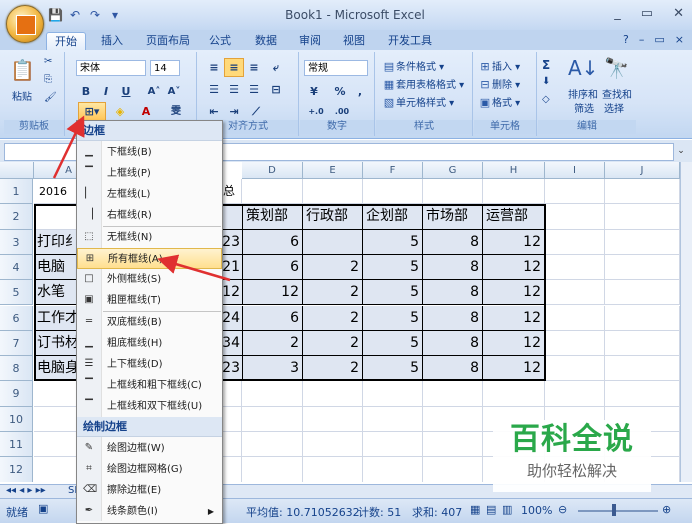 The height and width of the screenshot is (524, 692). What do you see at coordinates (174, 91) in the screenshot?
I see `shrink-font-button: A˅` at bounding box center [174, 91].